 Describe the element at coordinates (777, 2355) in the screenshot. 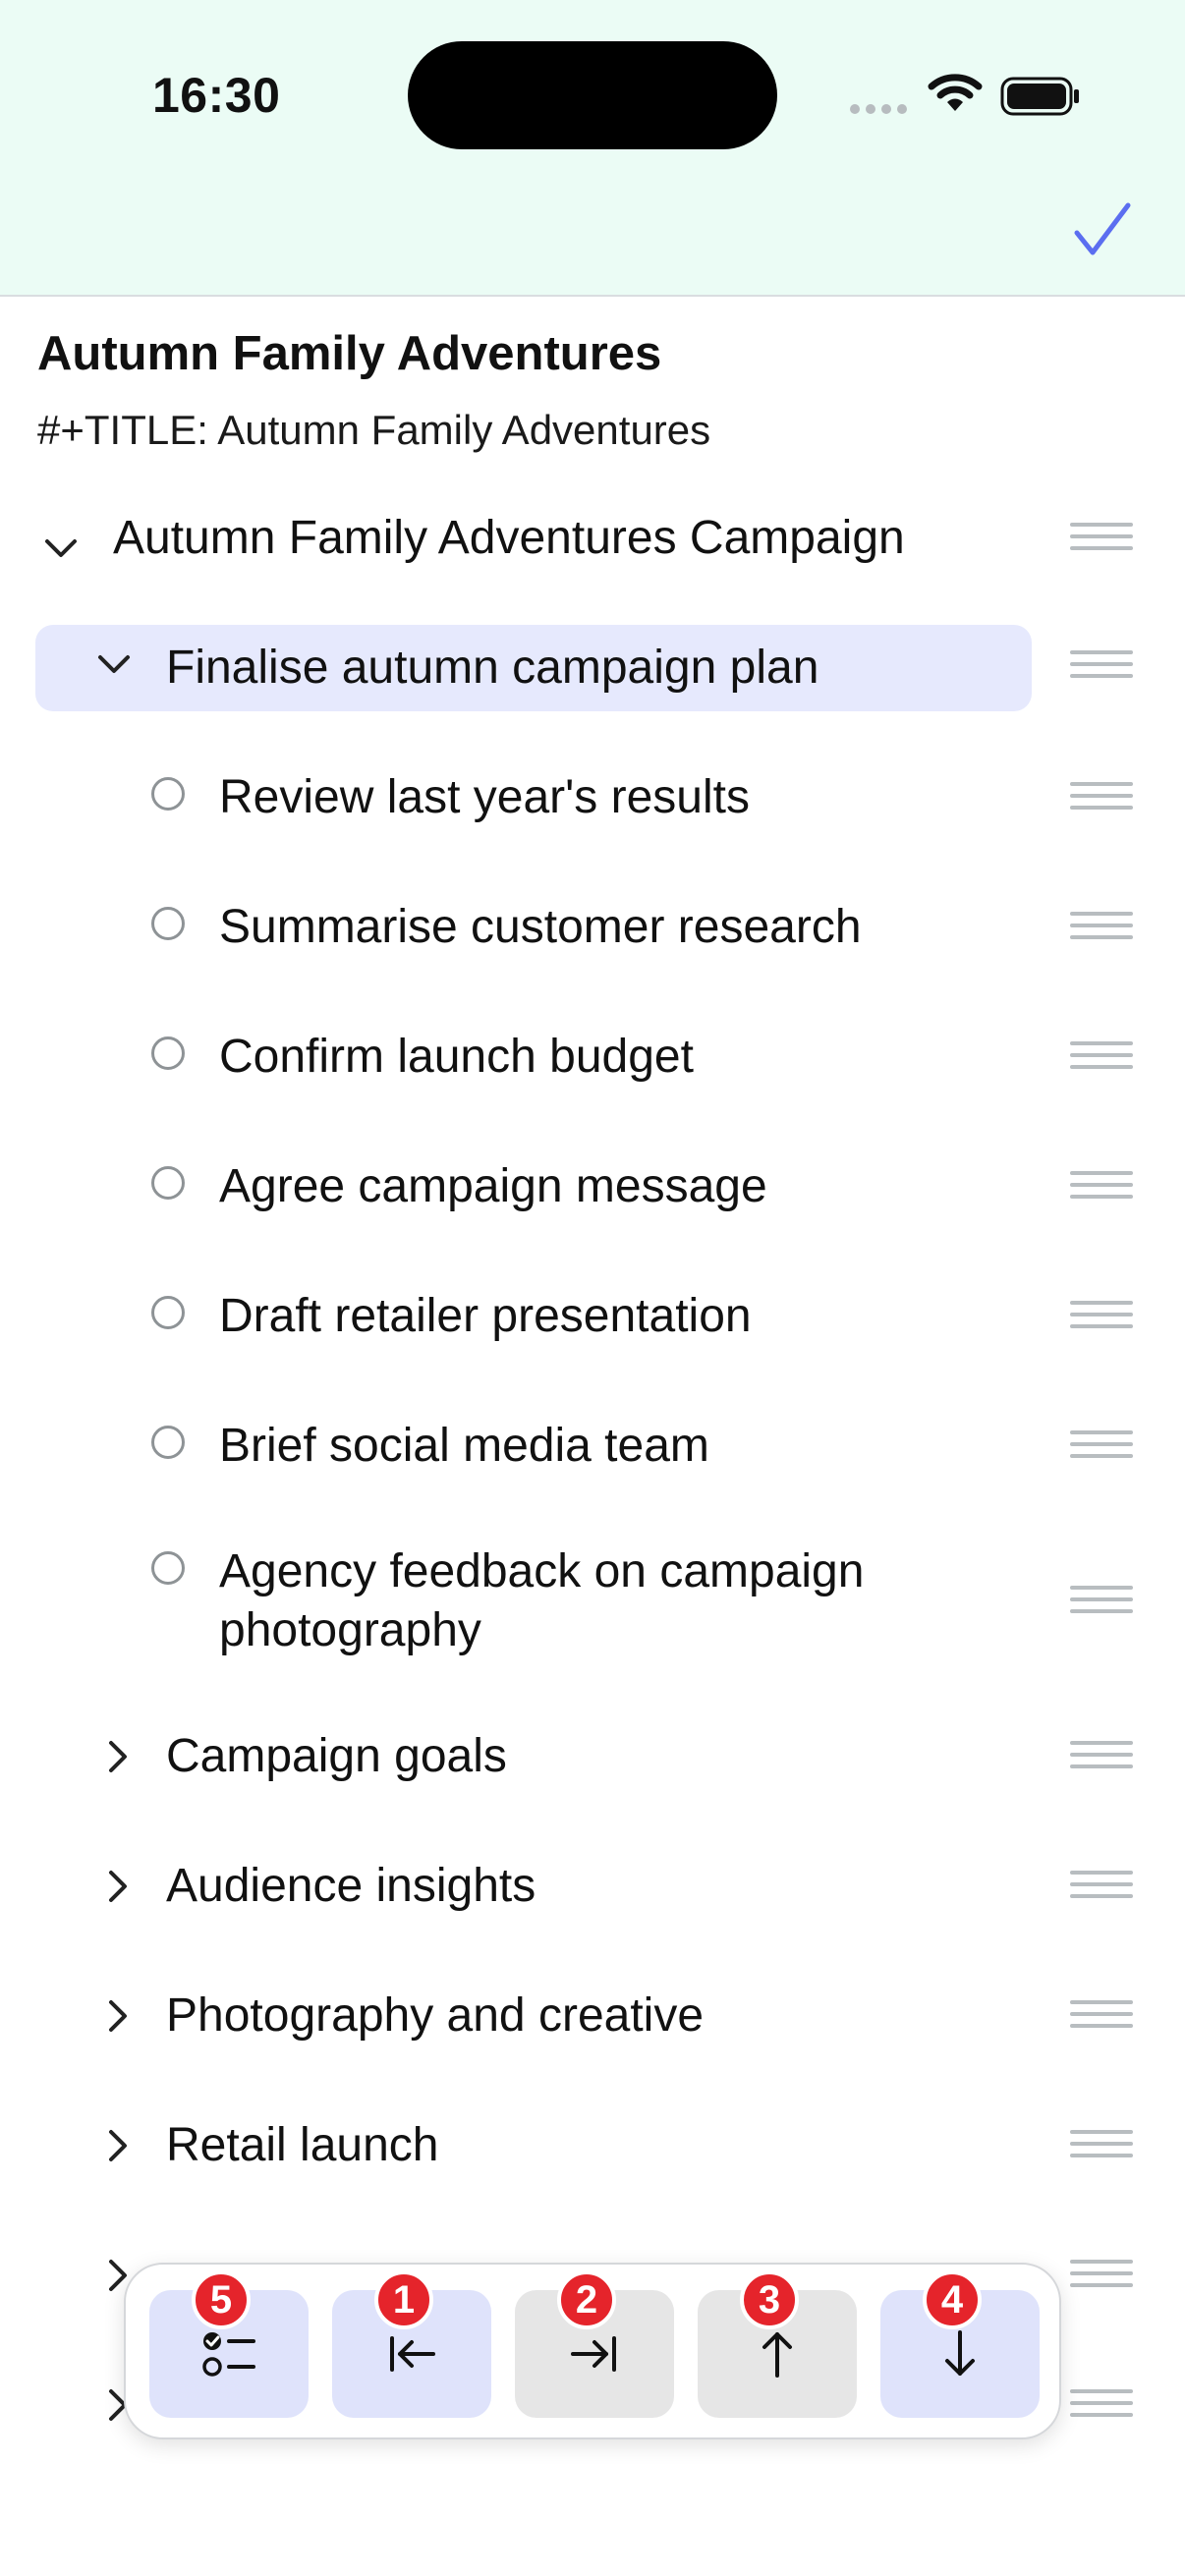

I see `move-up-icon` at that location.